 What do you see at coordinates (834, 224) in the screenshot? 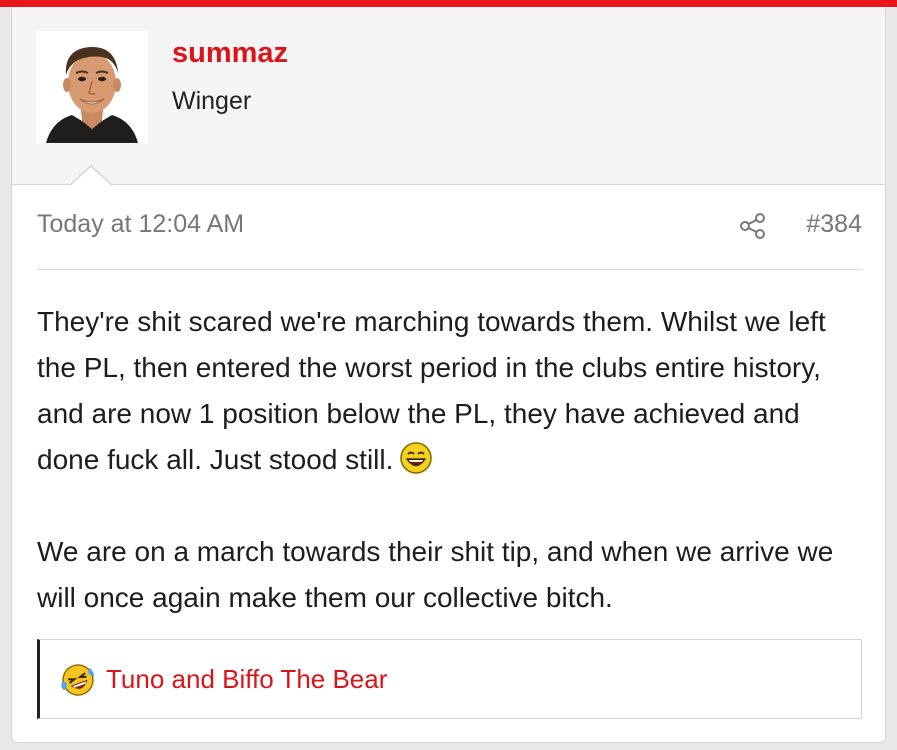
I see `post-number-link: #384` at bounding box center [834, 224].